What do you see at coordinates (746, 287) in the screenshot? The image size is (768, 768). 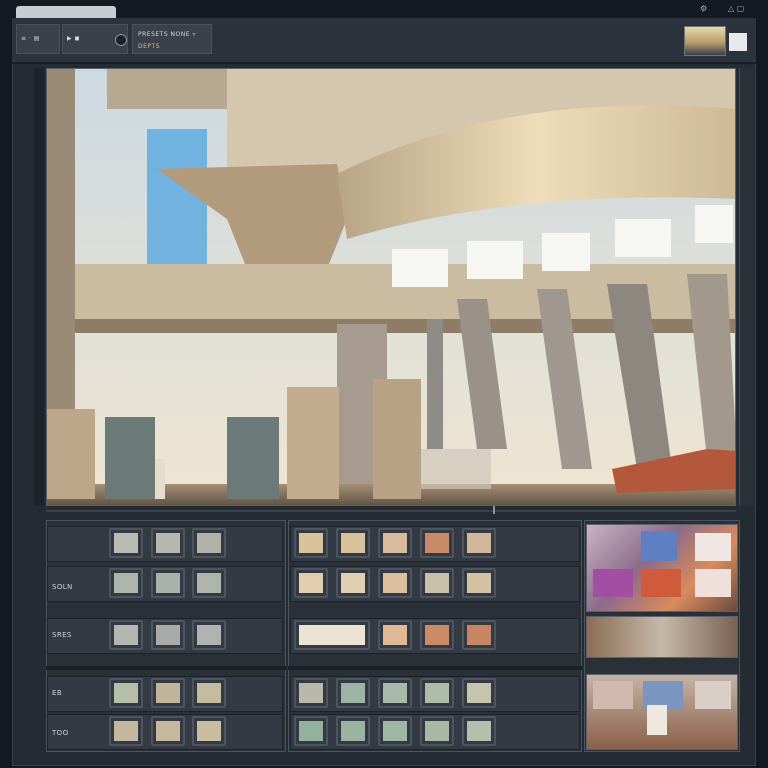 I see `viewport-scrollbar` at bounding box center [746, 287].